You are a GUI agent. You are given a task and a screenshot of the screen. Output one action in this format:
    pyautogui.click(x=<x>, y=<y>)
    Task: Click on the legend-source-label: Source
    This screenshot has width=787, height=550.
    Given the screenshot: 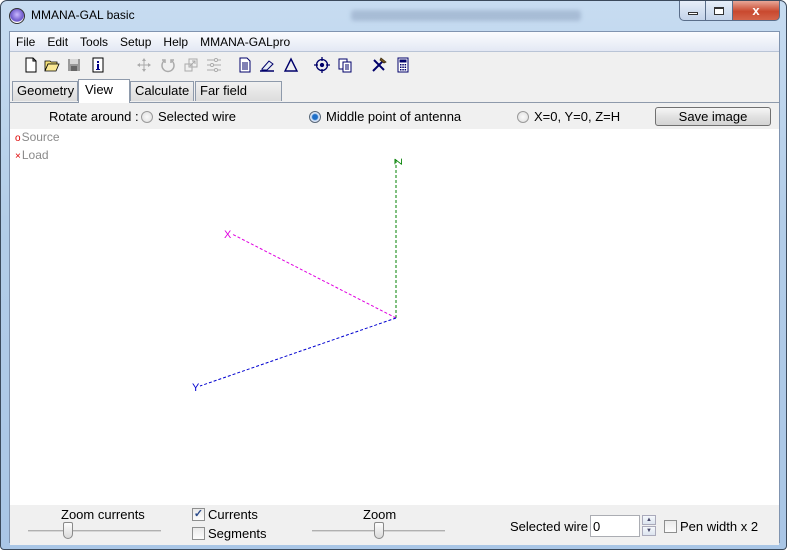 What is the action you would take?
    pyautogui.click(x=40, y=137)
    